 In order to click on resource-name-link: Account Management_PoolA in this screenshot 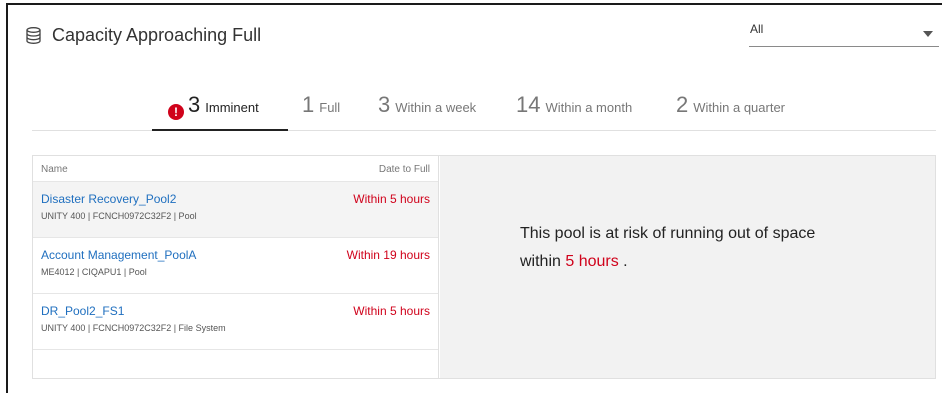, I will do `click(118, 255)`.